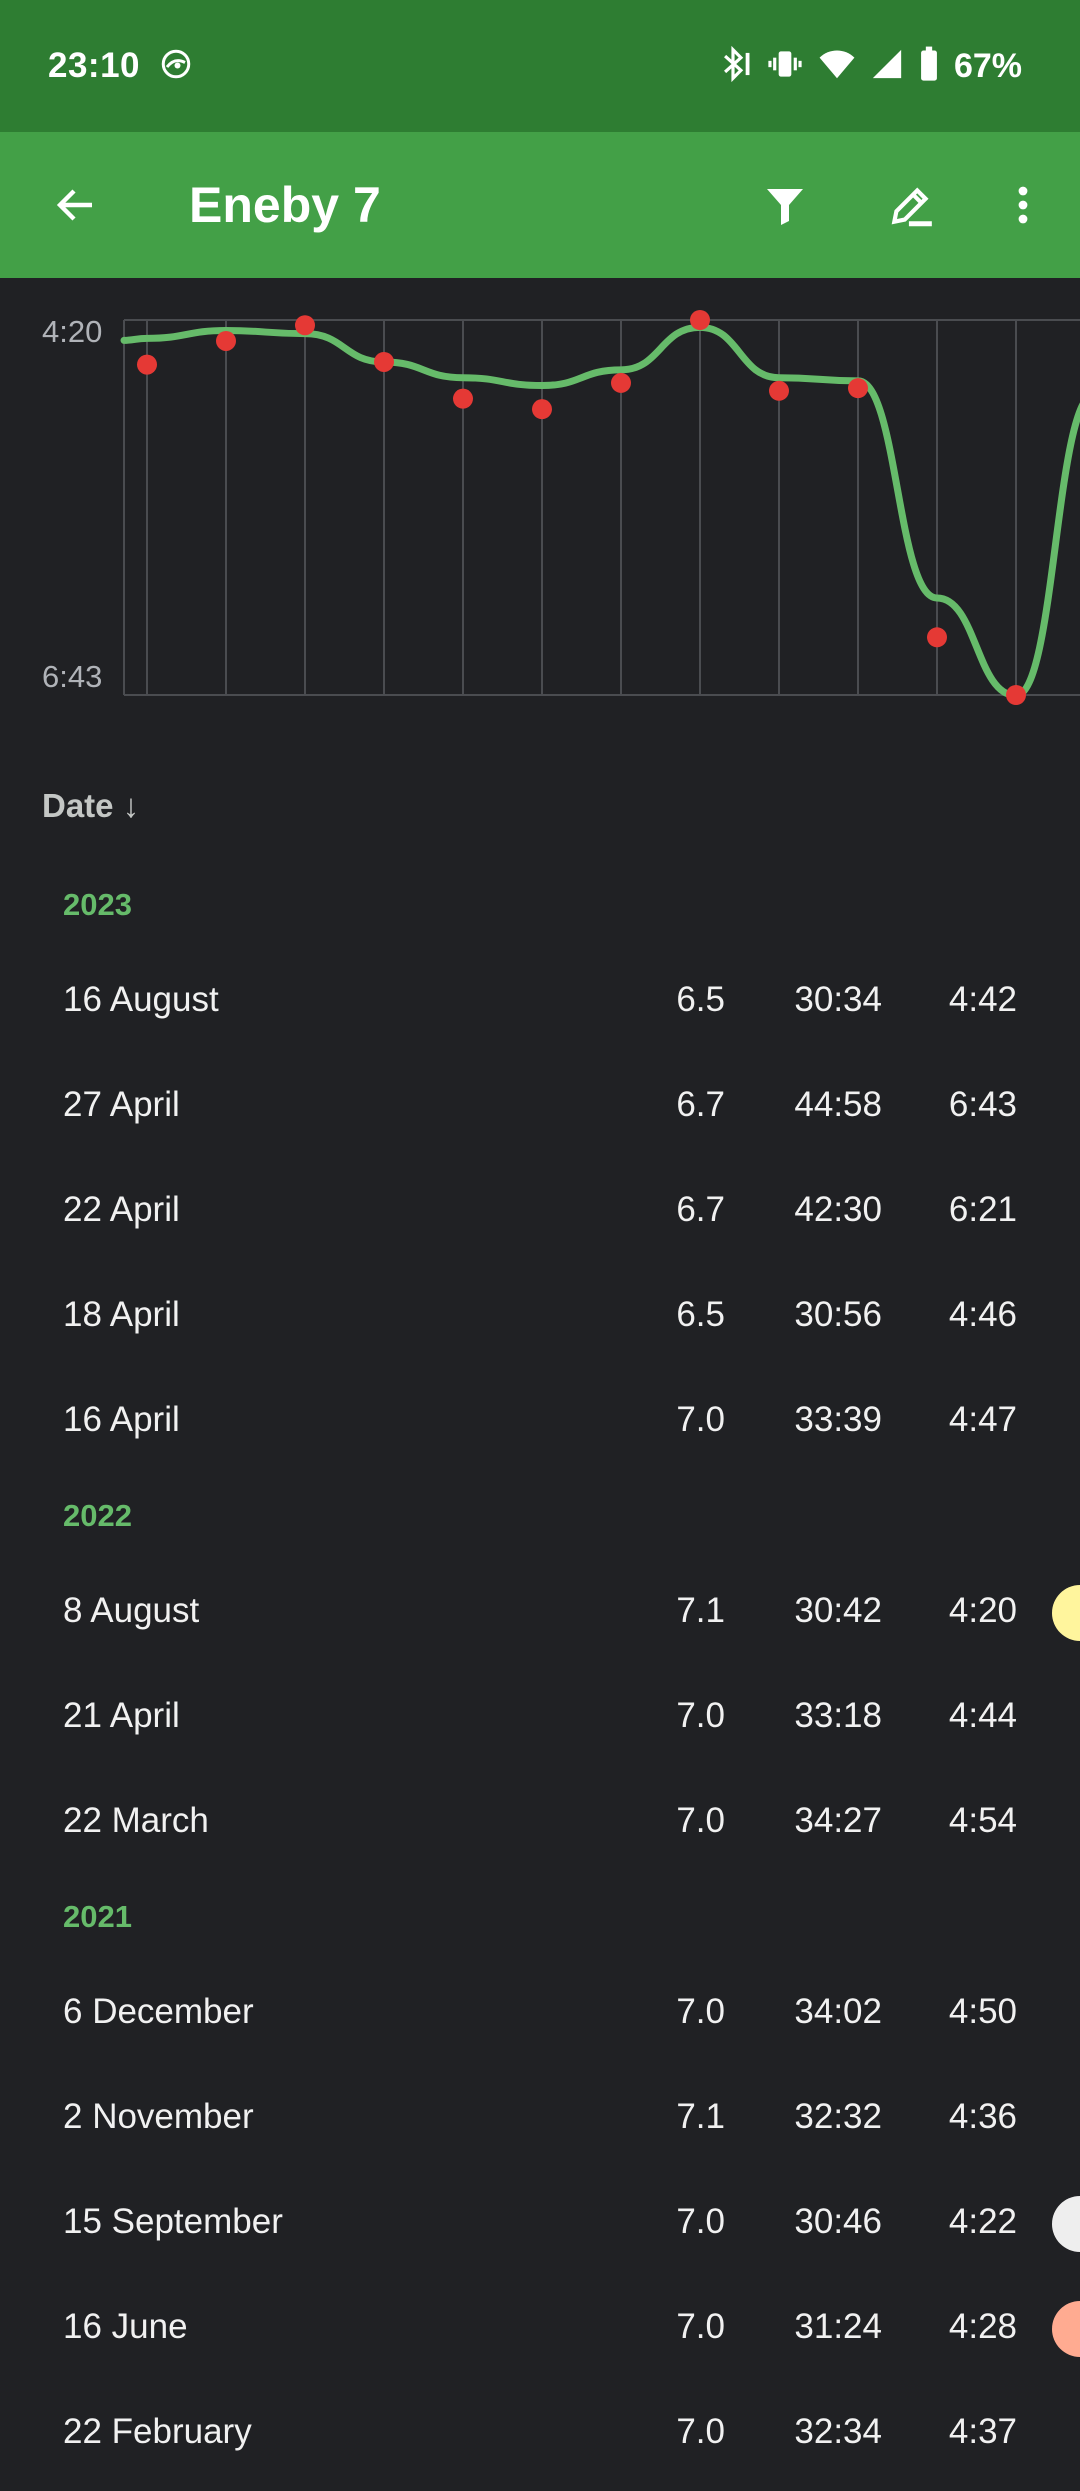 The image size is (1080, 2491). What do you see at coordinates (173, 2221) in the screenshot?
I see `run-date: 15 September` at bounding box center [173, 2221].